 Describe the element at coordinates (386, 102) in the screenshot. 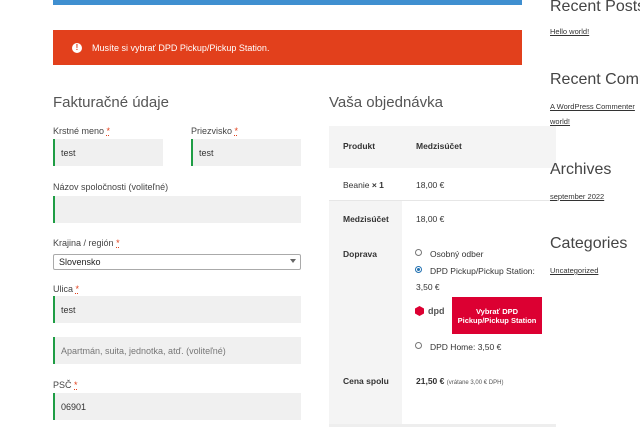

I see `order-heading: Vaša objednávka` at that location.